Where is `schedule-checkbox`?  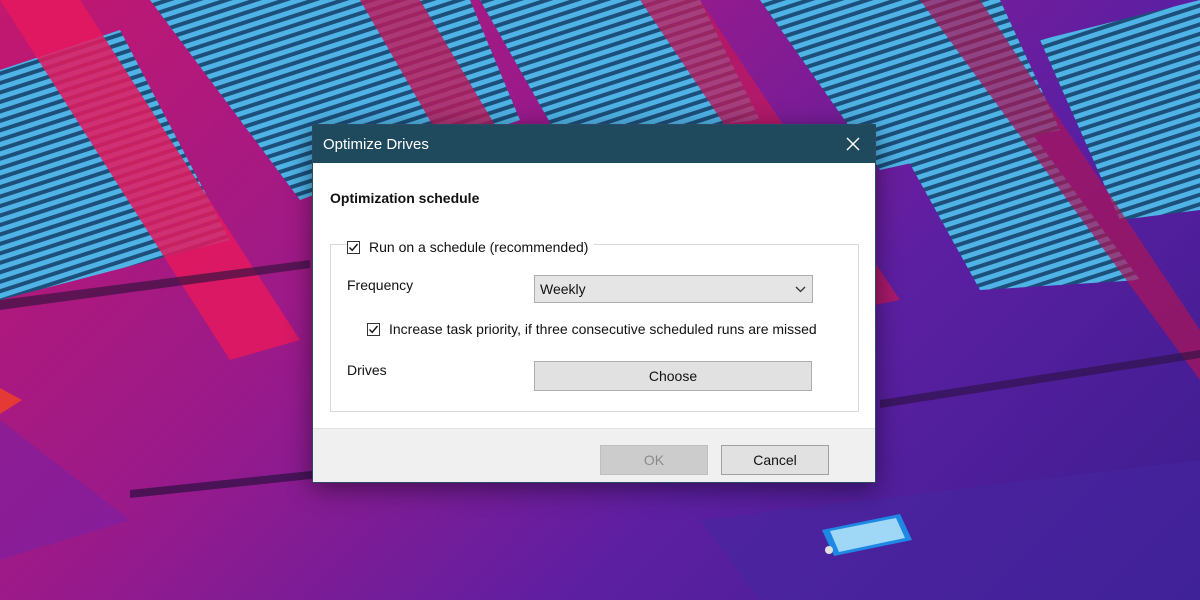
schedule-checkbox is located at coordinates (353, 247).